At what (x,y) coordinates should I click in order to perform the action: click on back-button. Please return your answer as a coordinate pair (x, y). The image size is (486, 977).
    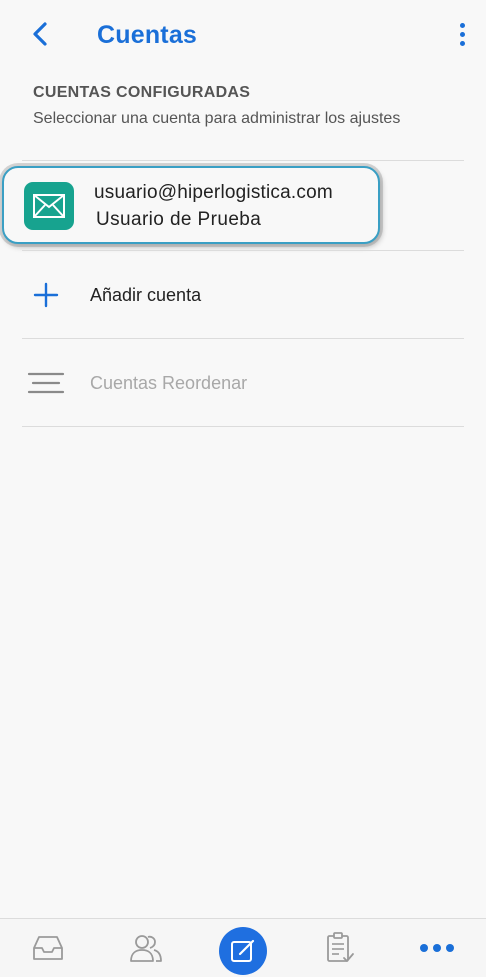
    Looking at the image, I should click on (40, 34).